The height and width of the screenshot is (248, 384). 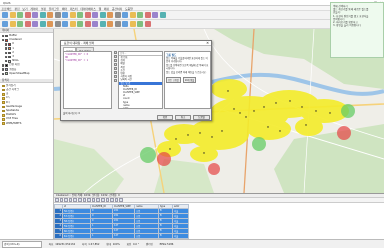 I want to click on select-expression-icon, so click(x=79, y=200).